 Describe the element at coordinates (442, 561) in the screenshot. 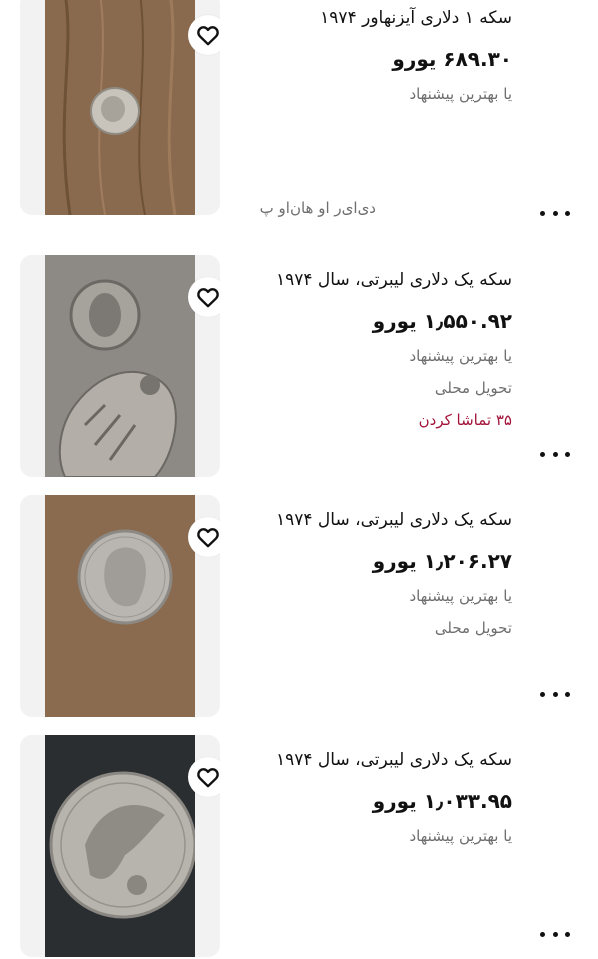

I see `listing-price: ۱٫۲۰۶.۲۷ یورو` at that location.